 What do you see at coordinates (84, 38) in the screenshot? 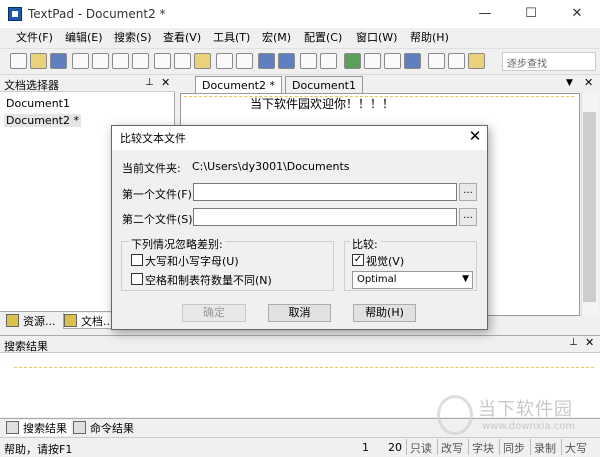
I see `menu-edit: 编辑(E)` at bounding box center [84, 38].